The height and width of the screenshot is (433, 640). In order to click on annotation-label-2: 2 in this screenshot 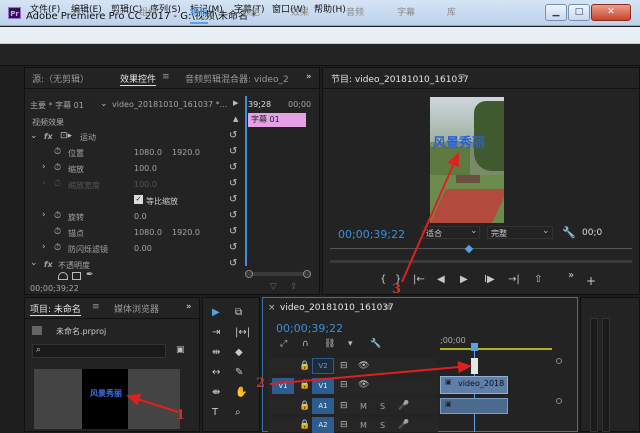, I will do `click(261, 383)`.